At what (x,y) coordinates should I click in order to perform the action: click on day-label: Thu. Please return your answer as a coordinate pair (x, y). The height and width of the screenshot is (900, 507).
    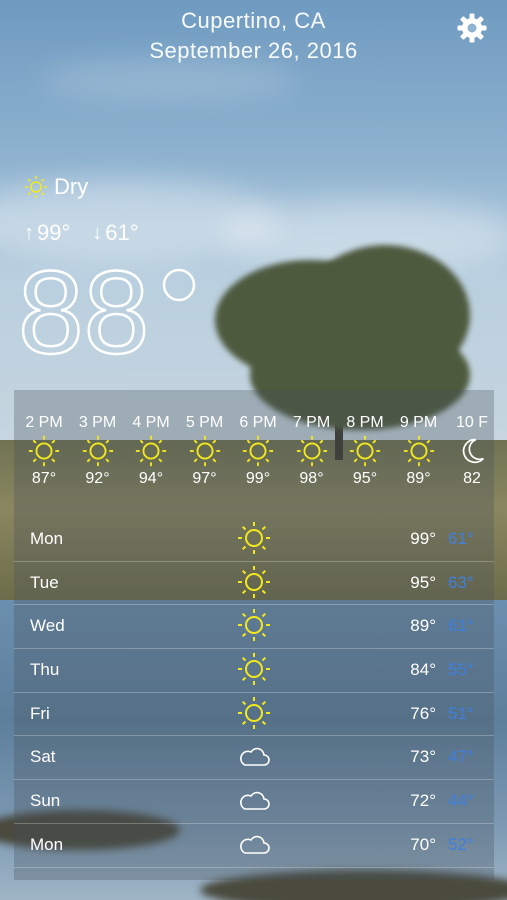
    Looking at the image, I should click on (45, 670).